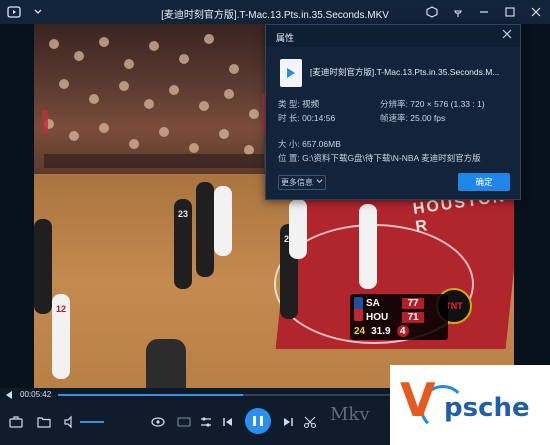 This screenshot has height=445, width=550. I want to click on rewind-icon, so click(9, 395).